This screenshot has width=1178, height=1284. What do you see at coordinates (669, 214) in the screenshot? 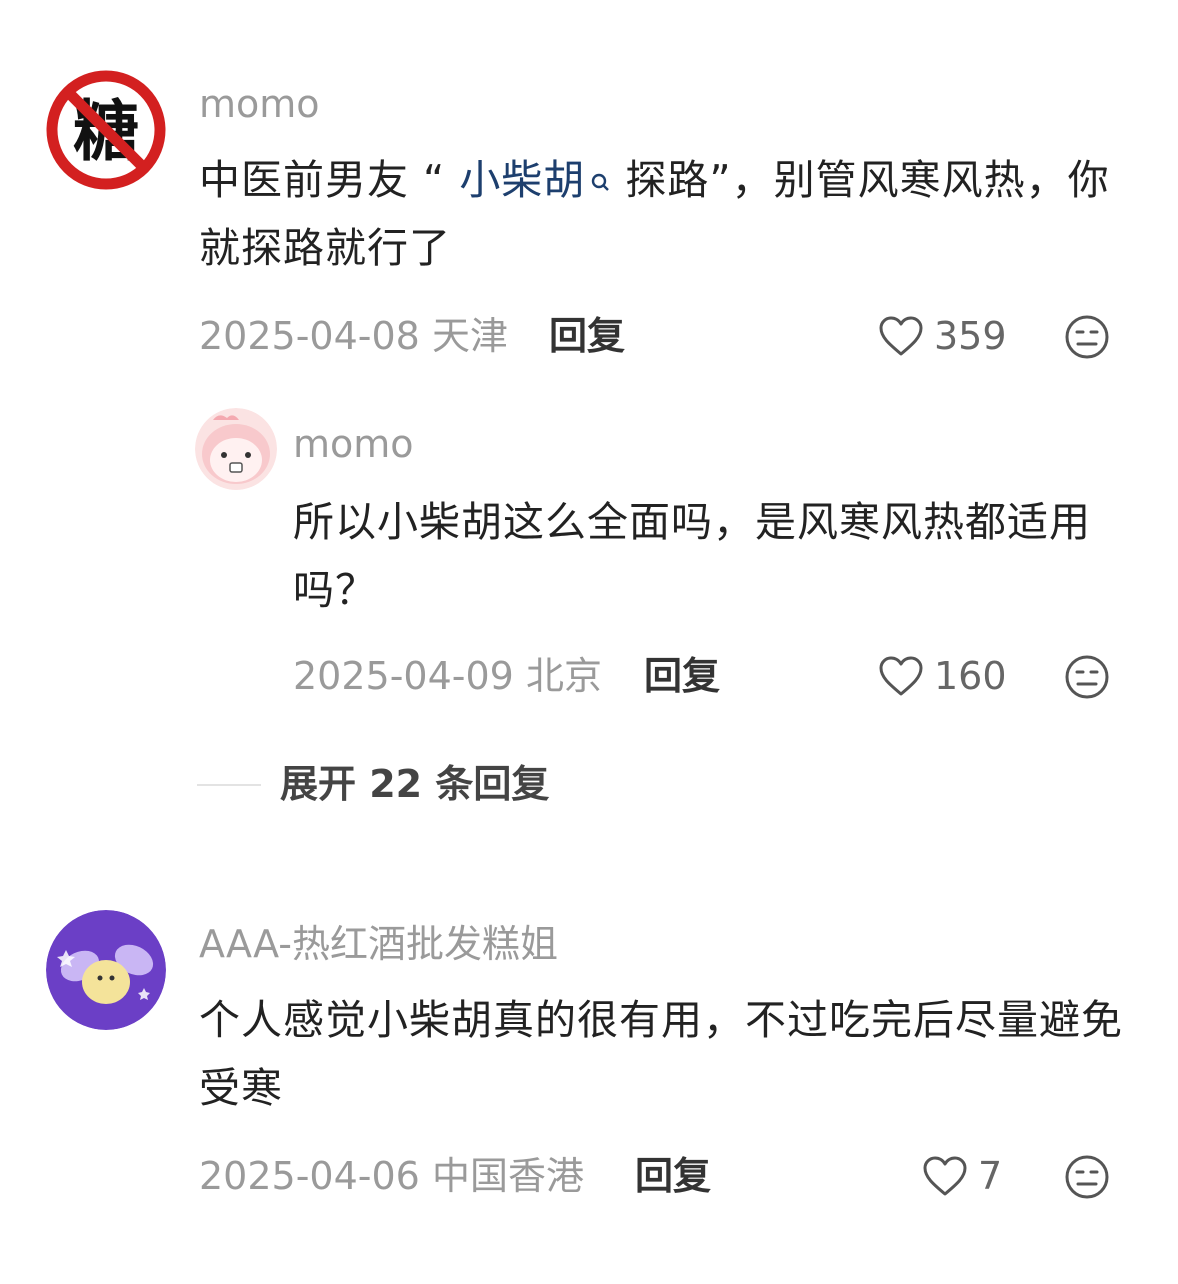
I see `comment-text: 中医前男友 “ 小柴胡 探路”，别管风寒风热，你就探路就行了` at bounding box center [669, 214].